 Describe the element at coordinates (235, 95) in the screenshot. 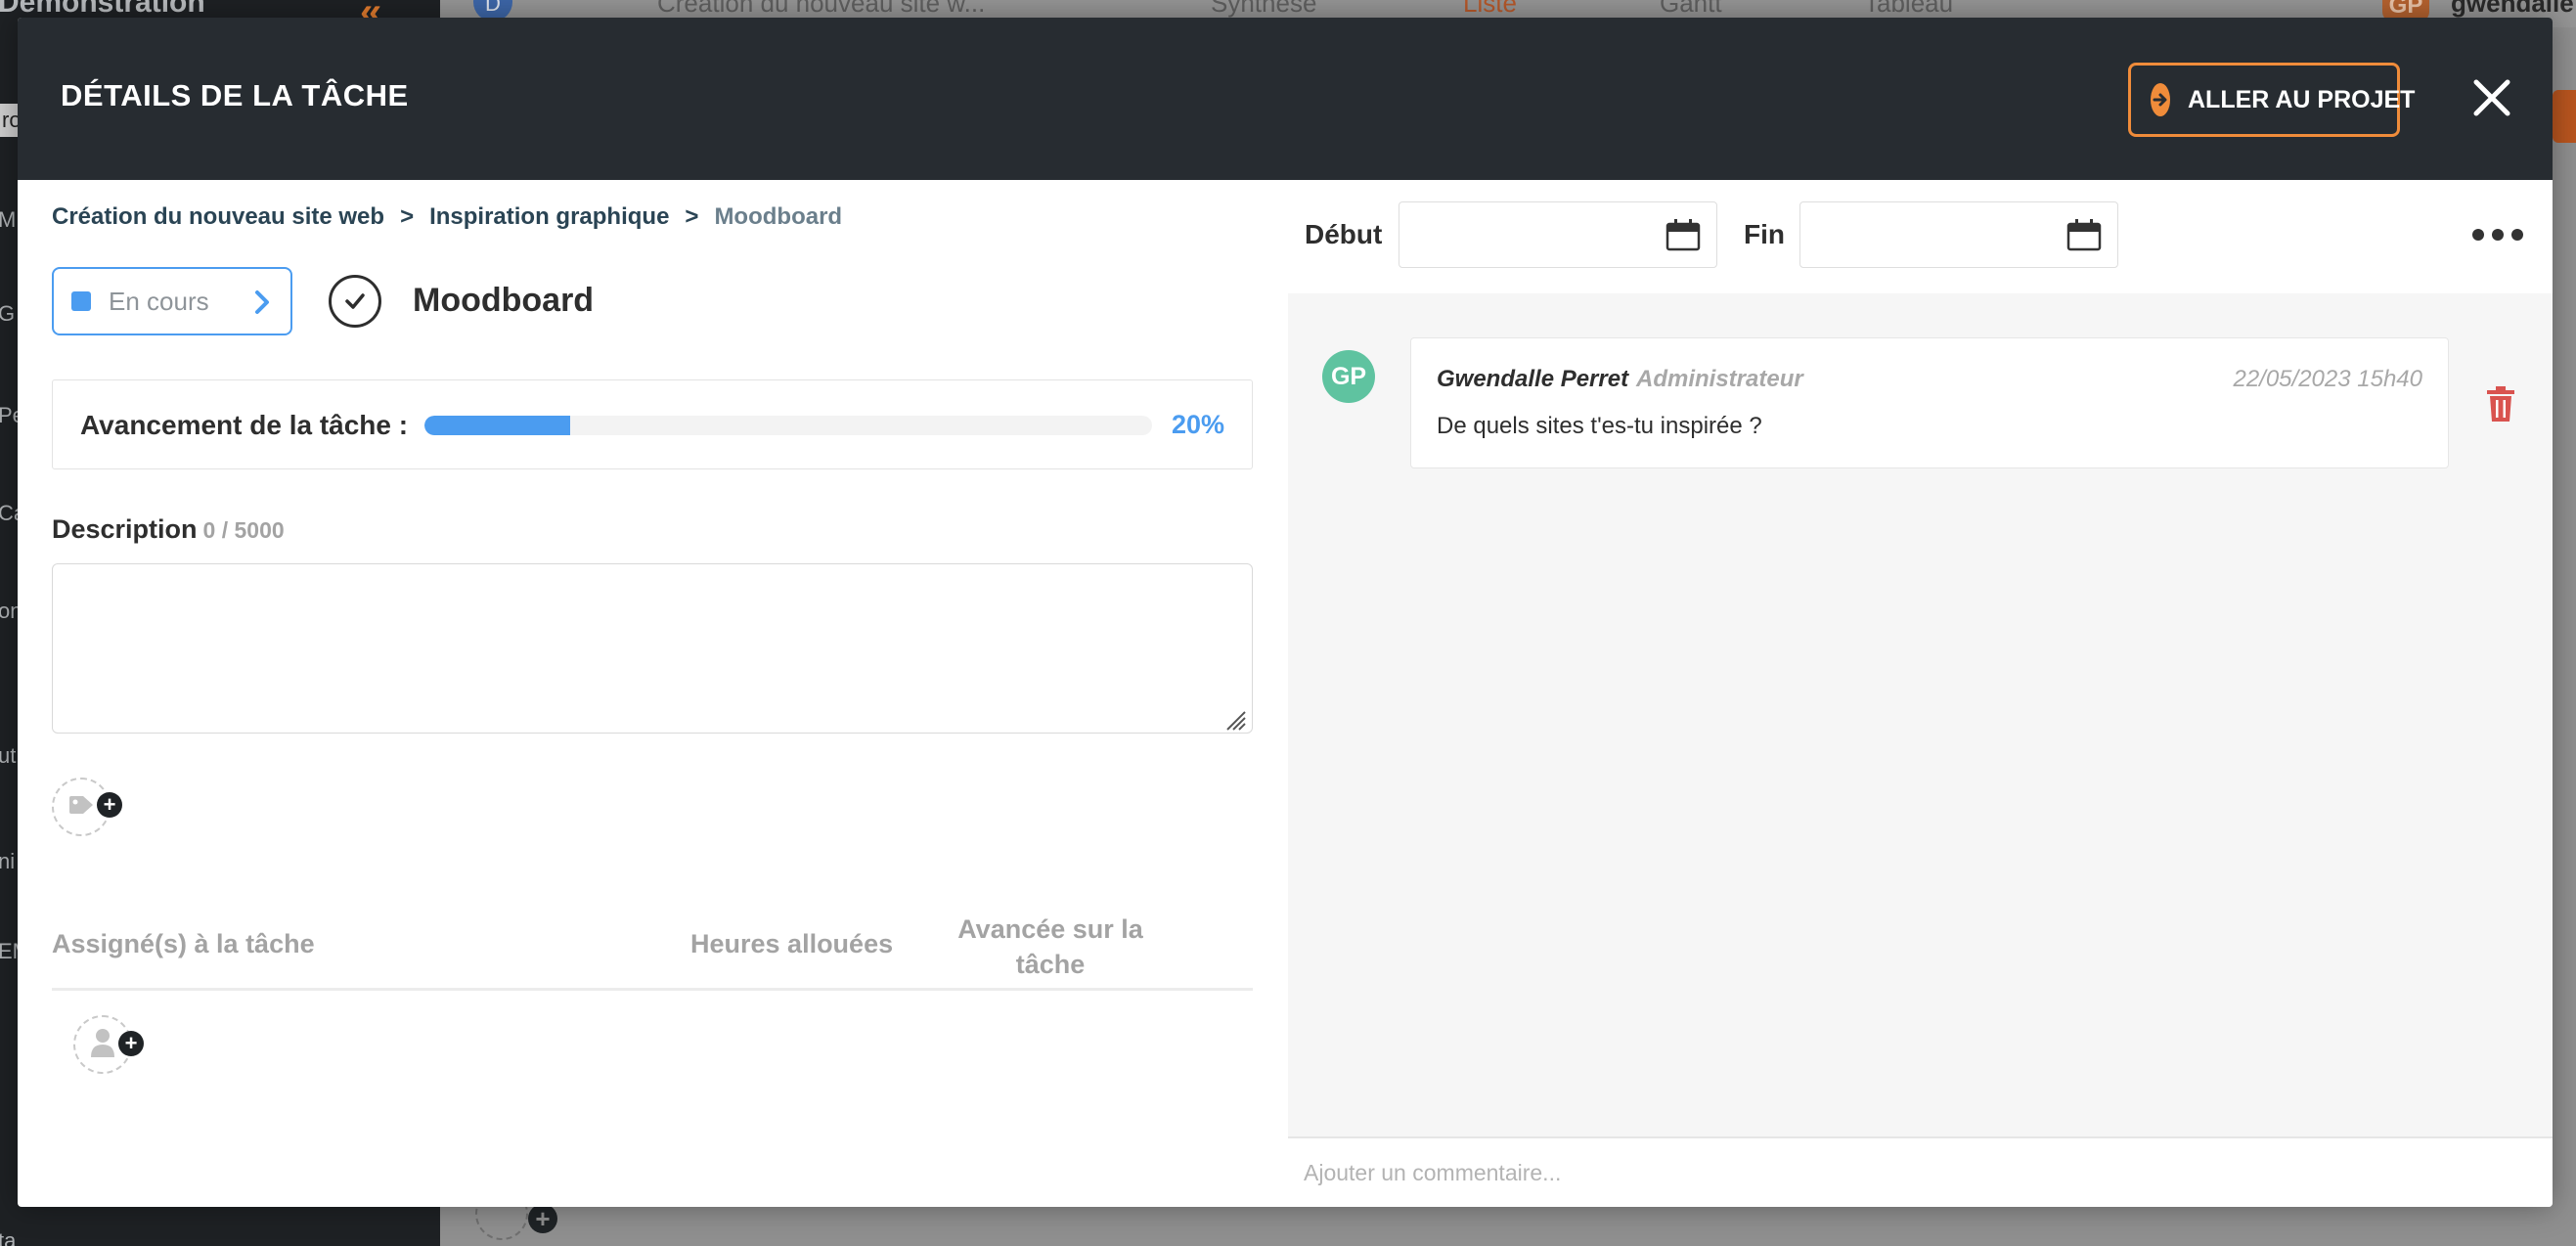

I see `modal-title: DÉTAILS DE LA TÂCHE` at that location.